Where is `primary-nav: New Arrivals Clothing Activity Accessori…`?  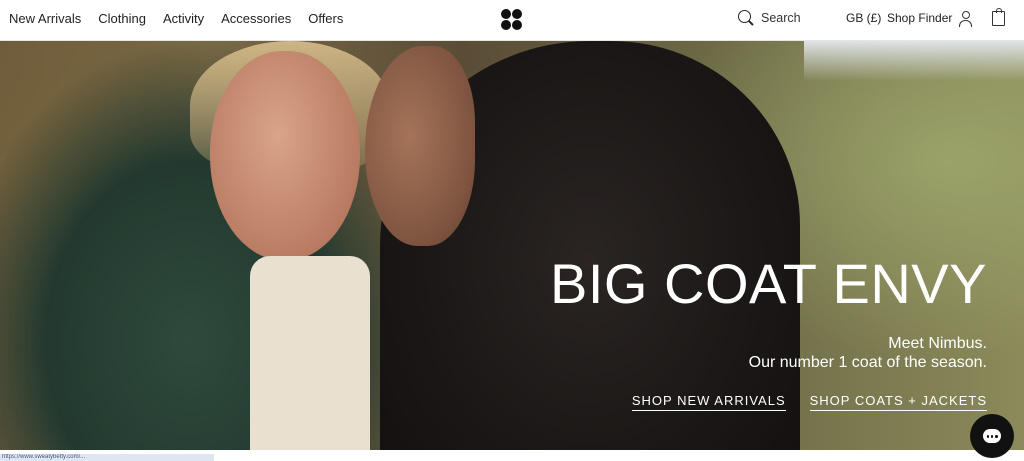 primary-nav: New Arrivals Clothing Activity Accessori… is located at coordinates (176, 18).